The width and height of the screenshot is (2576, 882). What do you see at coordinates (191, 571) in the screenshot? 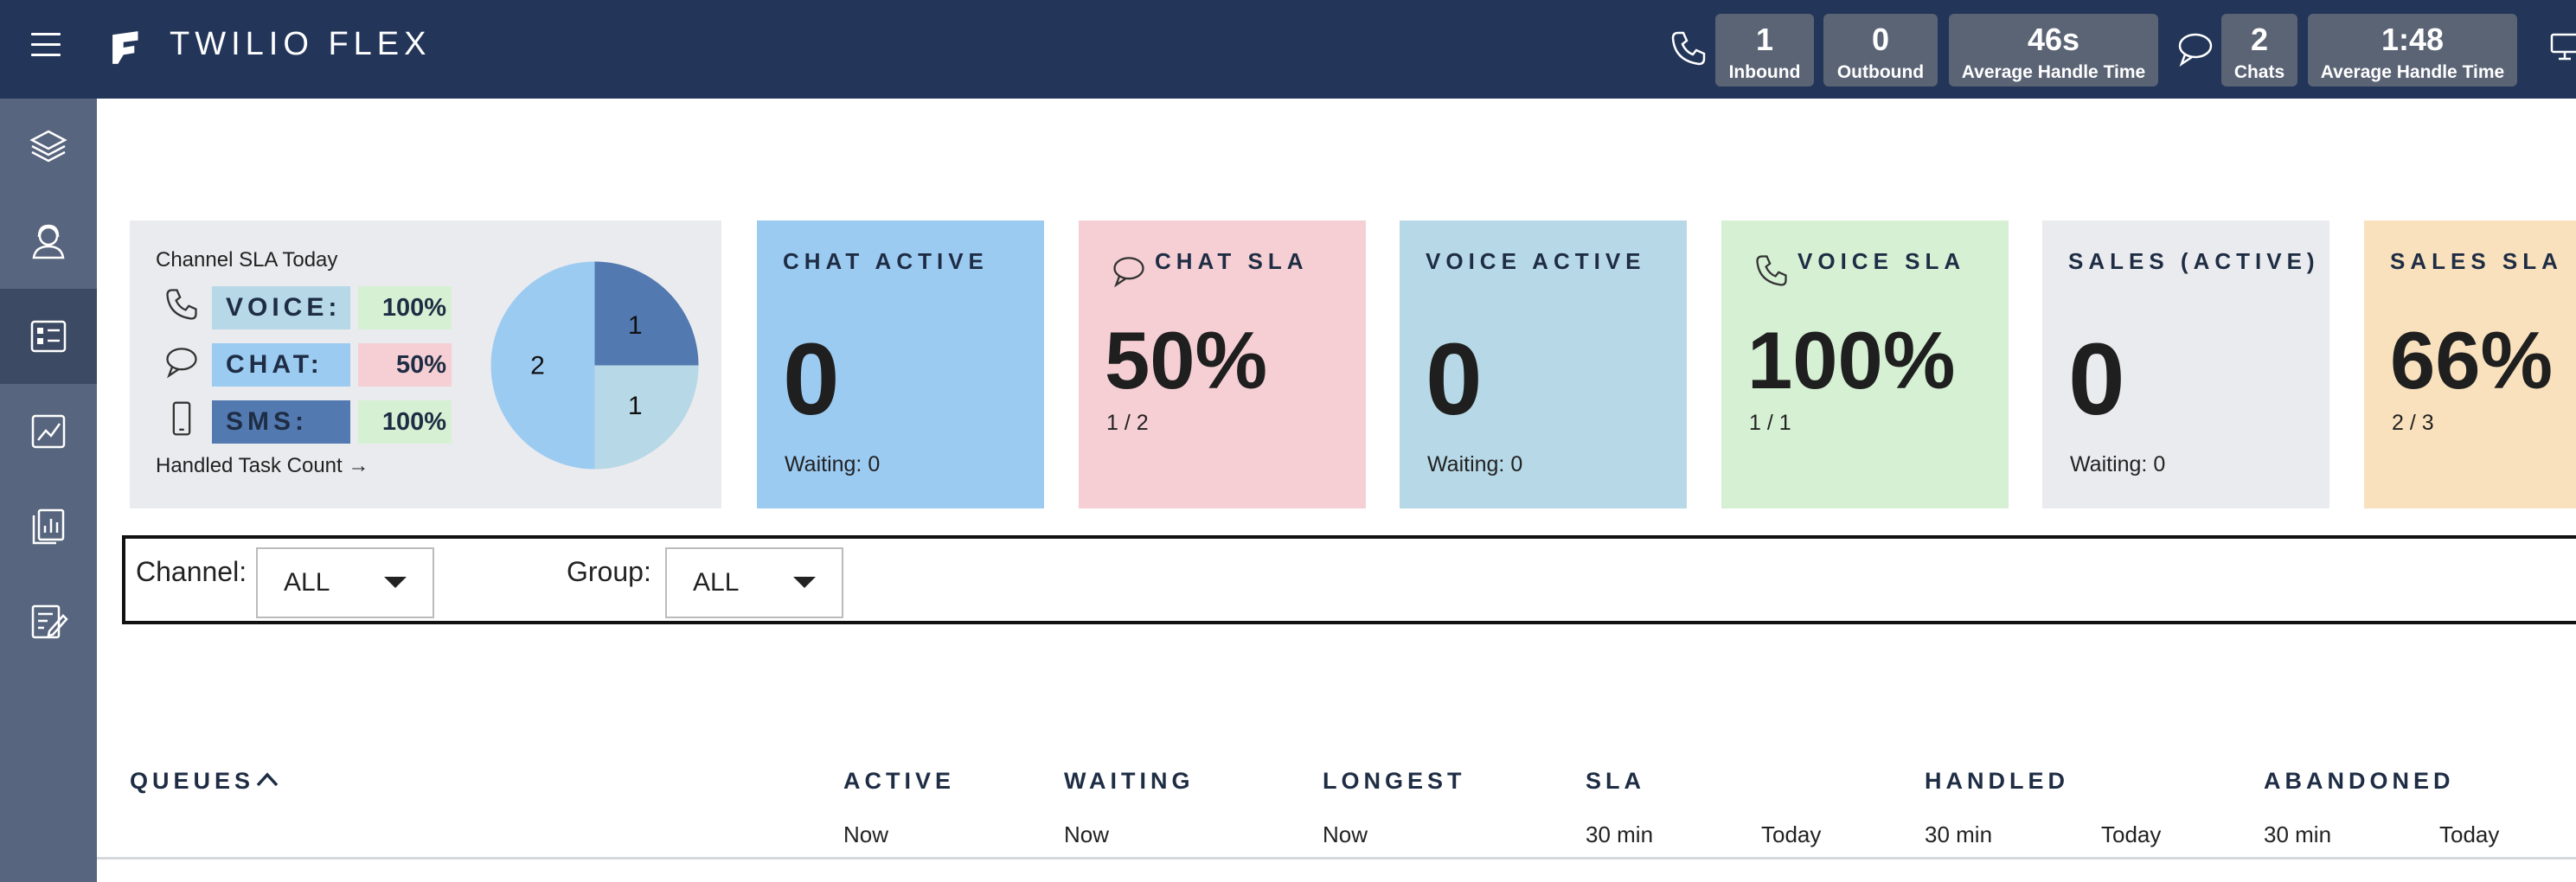
I see `channel-filter-label: Channel:` at bounding box center [191, 571].